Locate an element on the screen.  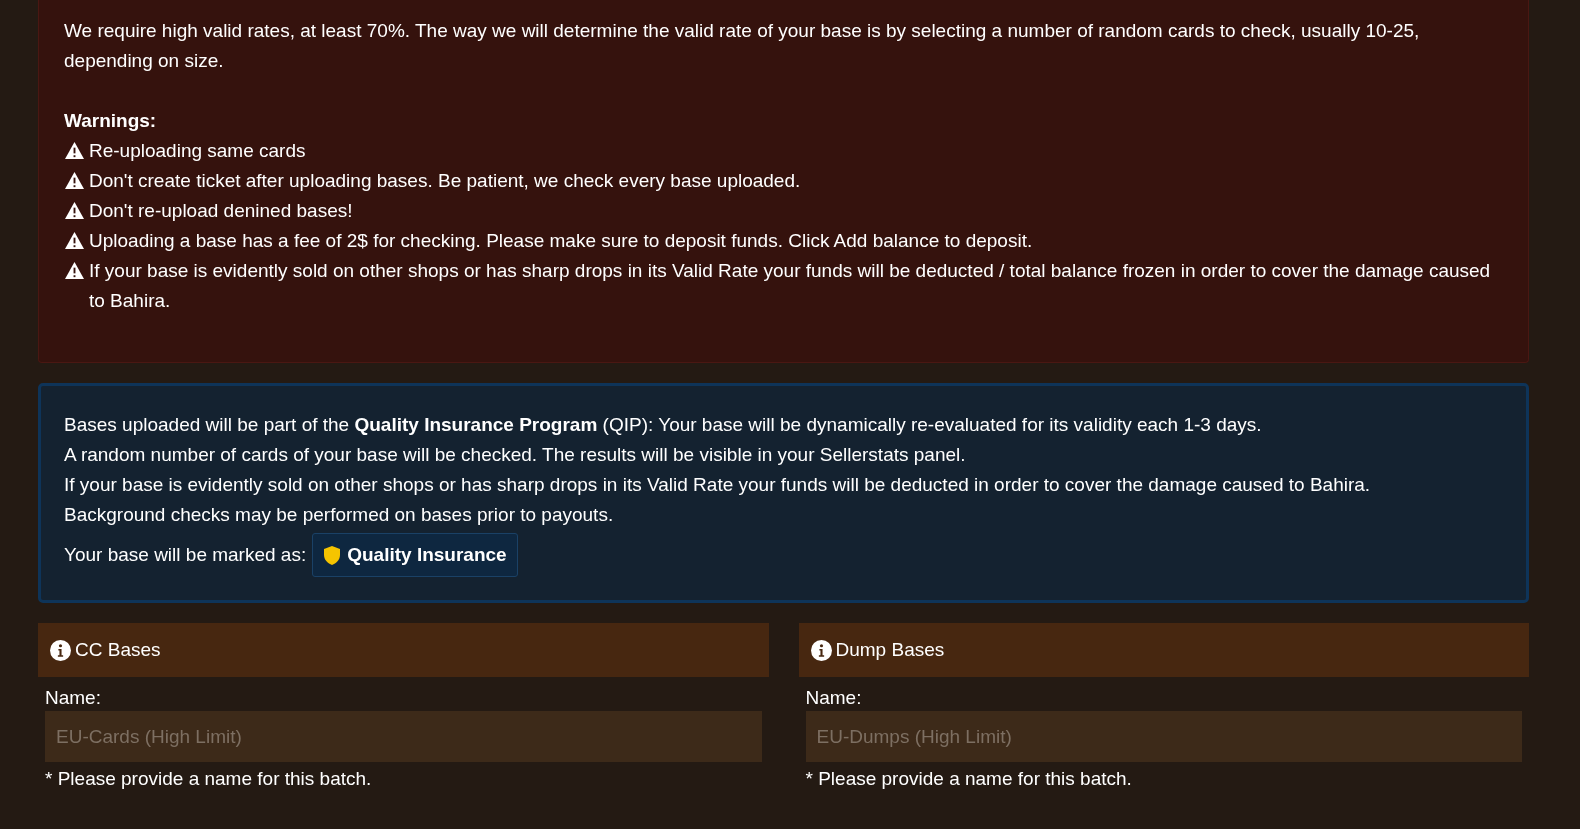
section-header: Dump Bases is located at coordinates (1163, 650).